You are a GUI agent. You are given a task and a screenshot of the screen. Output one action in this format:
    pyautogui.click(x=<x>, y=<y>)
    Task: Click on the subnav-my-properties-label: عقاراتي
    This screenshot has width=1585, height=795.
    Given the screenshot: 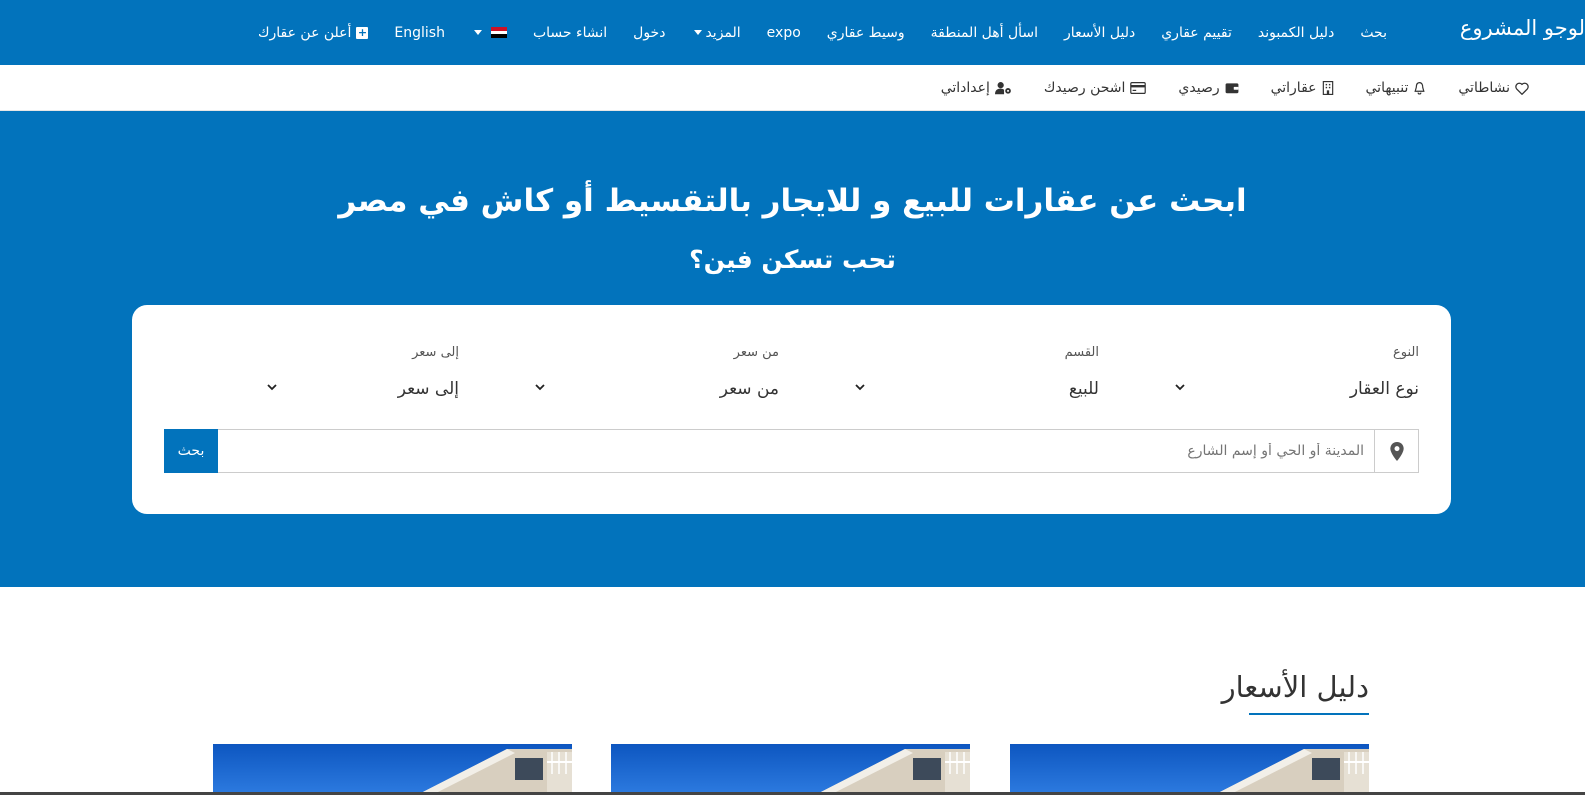 What is the action you would take?
    pyautogui.click(x=1293, y=88)
    